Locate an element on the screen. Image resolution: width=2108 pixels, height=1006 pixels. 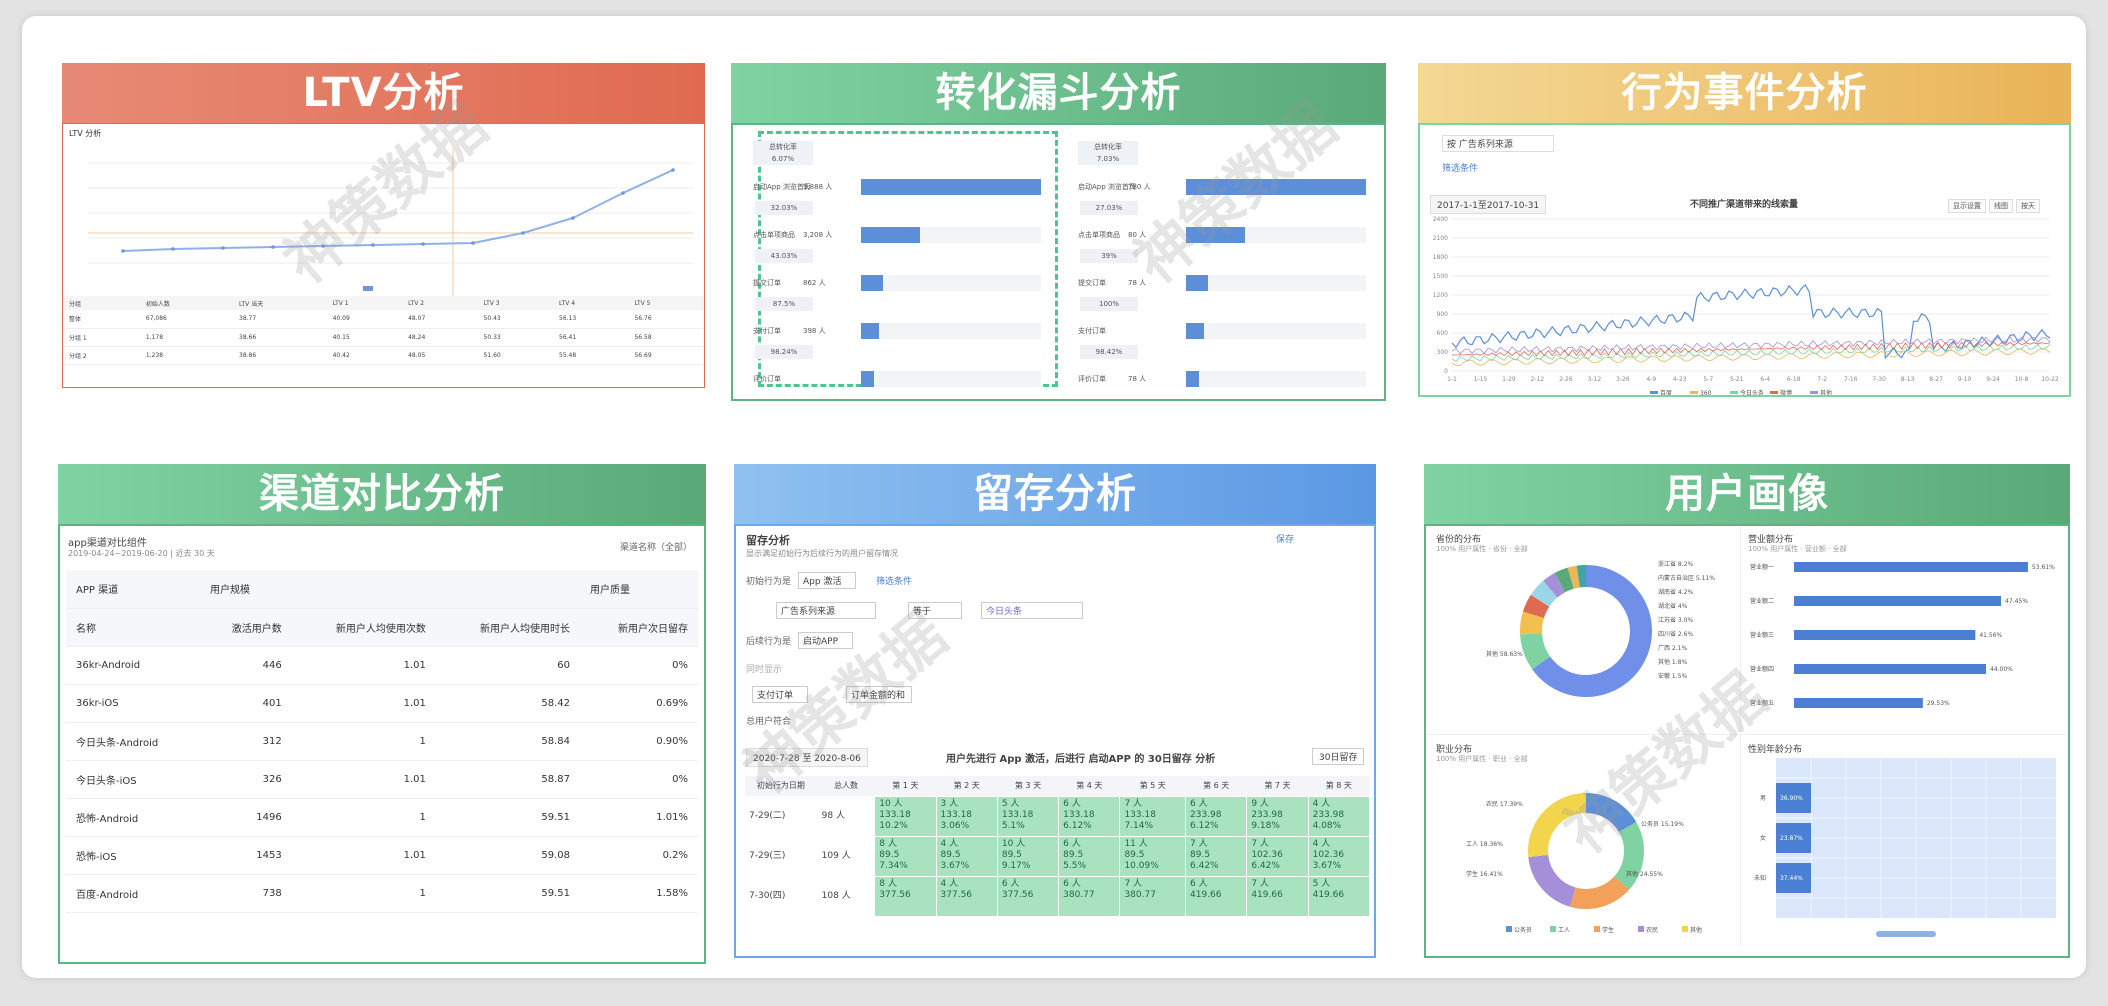
retention-cell: 7 人 419.66 is located at coordinates (1277, 896).